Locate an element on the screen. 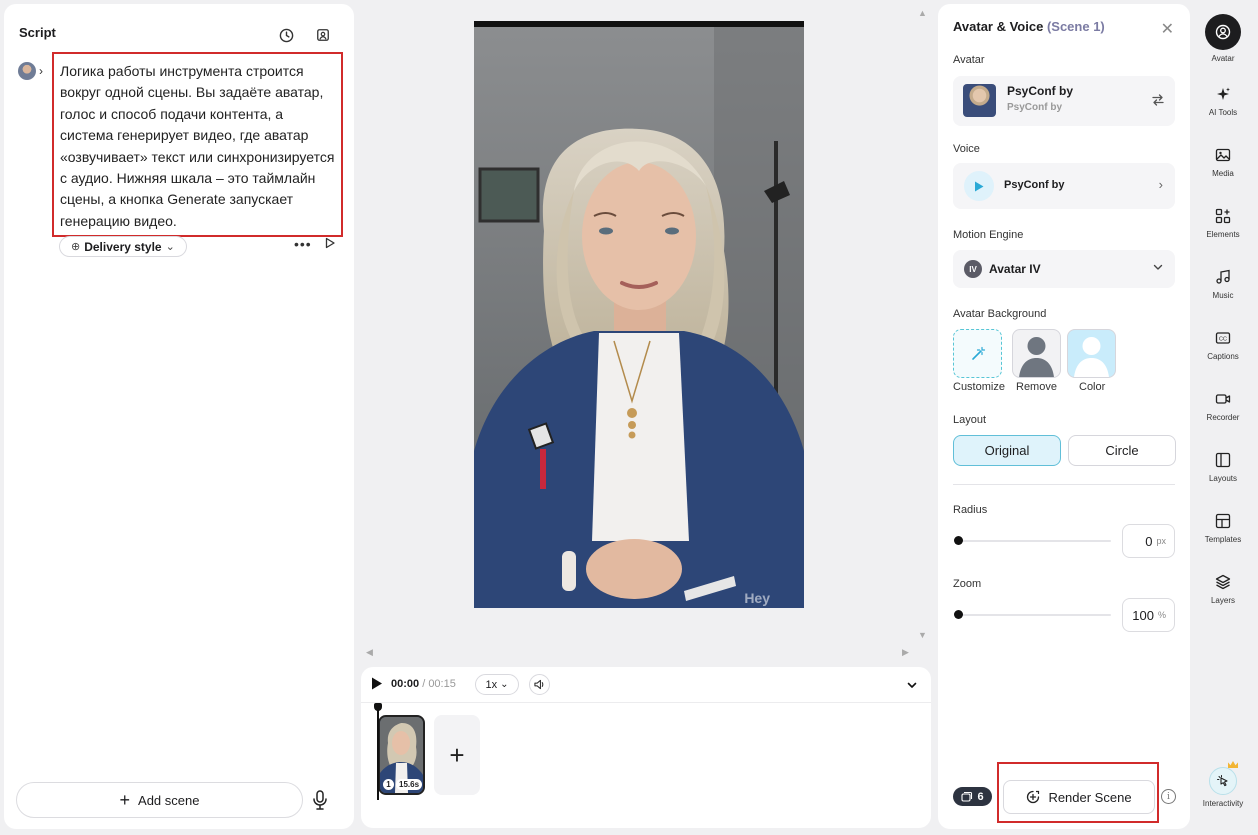 Image resolution: width=1258 pixels, height=835 pixels. script-settings-icon is located at coordinates (323, 35).